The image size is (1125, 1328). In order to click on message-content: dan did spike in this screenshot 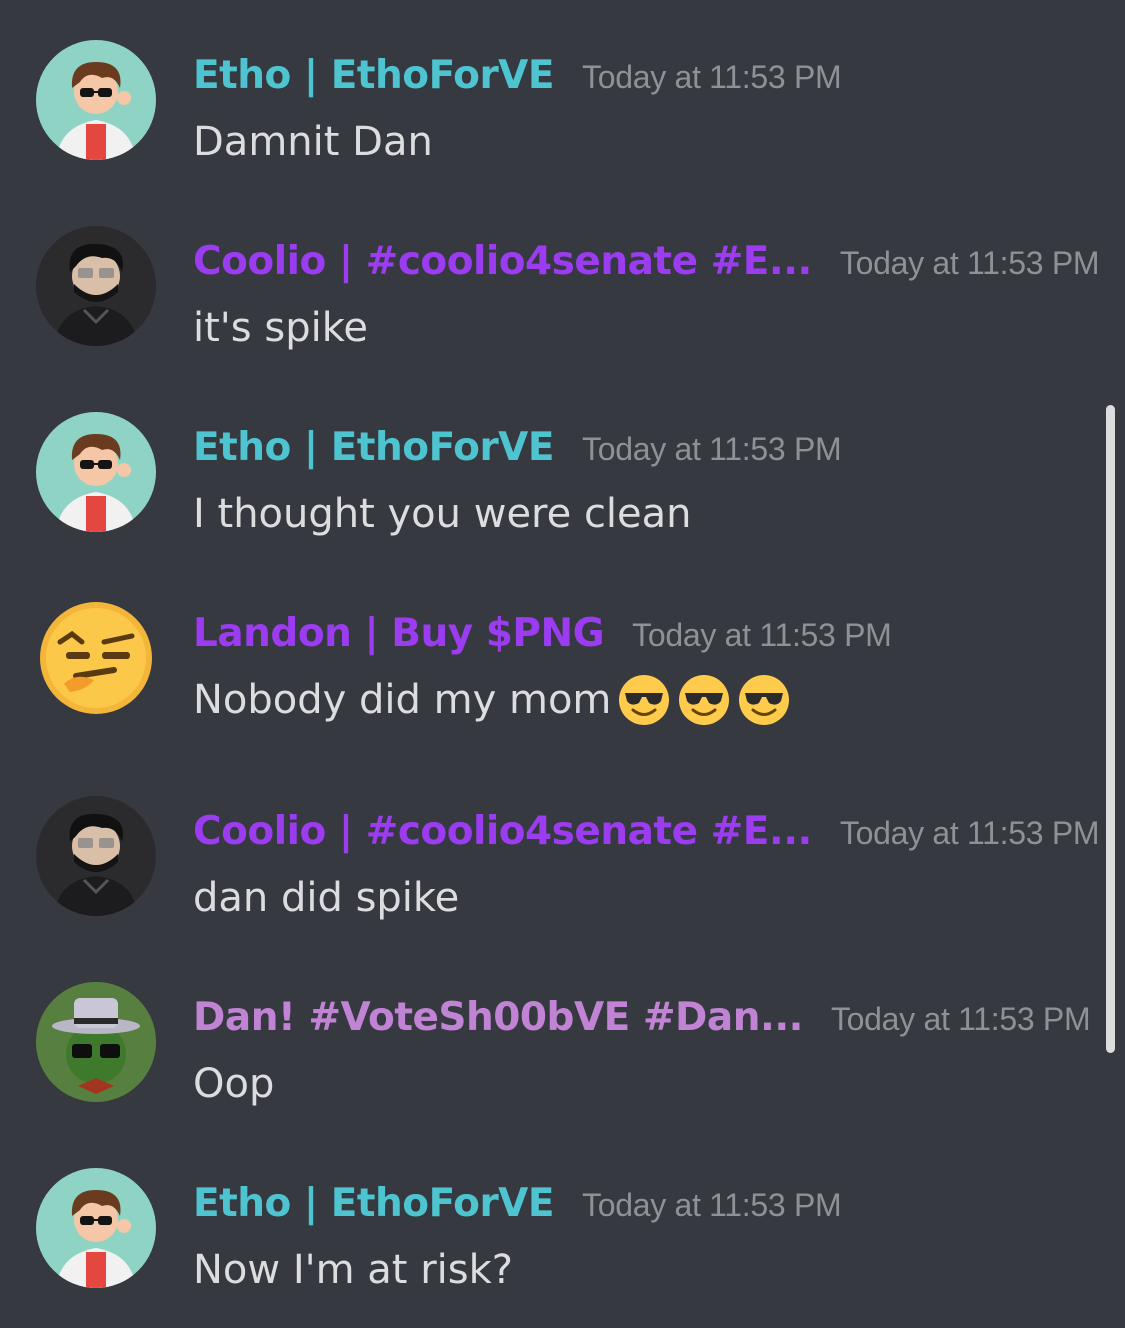, I will do `click(326, 898)`.